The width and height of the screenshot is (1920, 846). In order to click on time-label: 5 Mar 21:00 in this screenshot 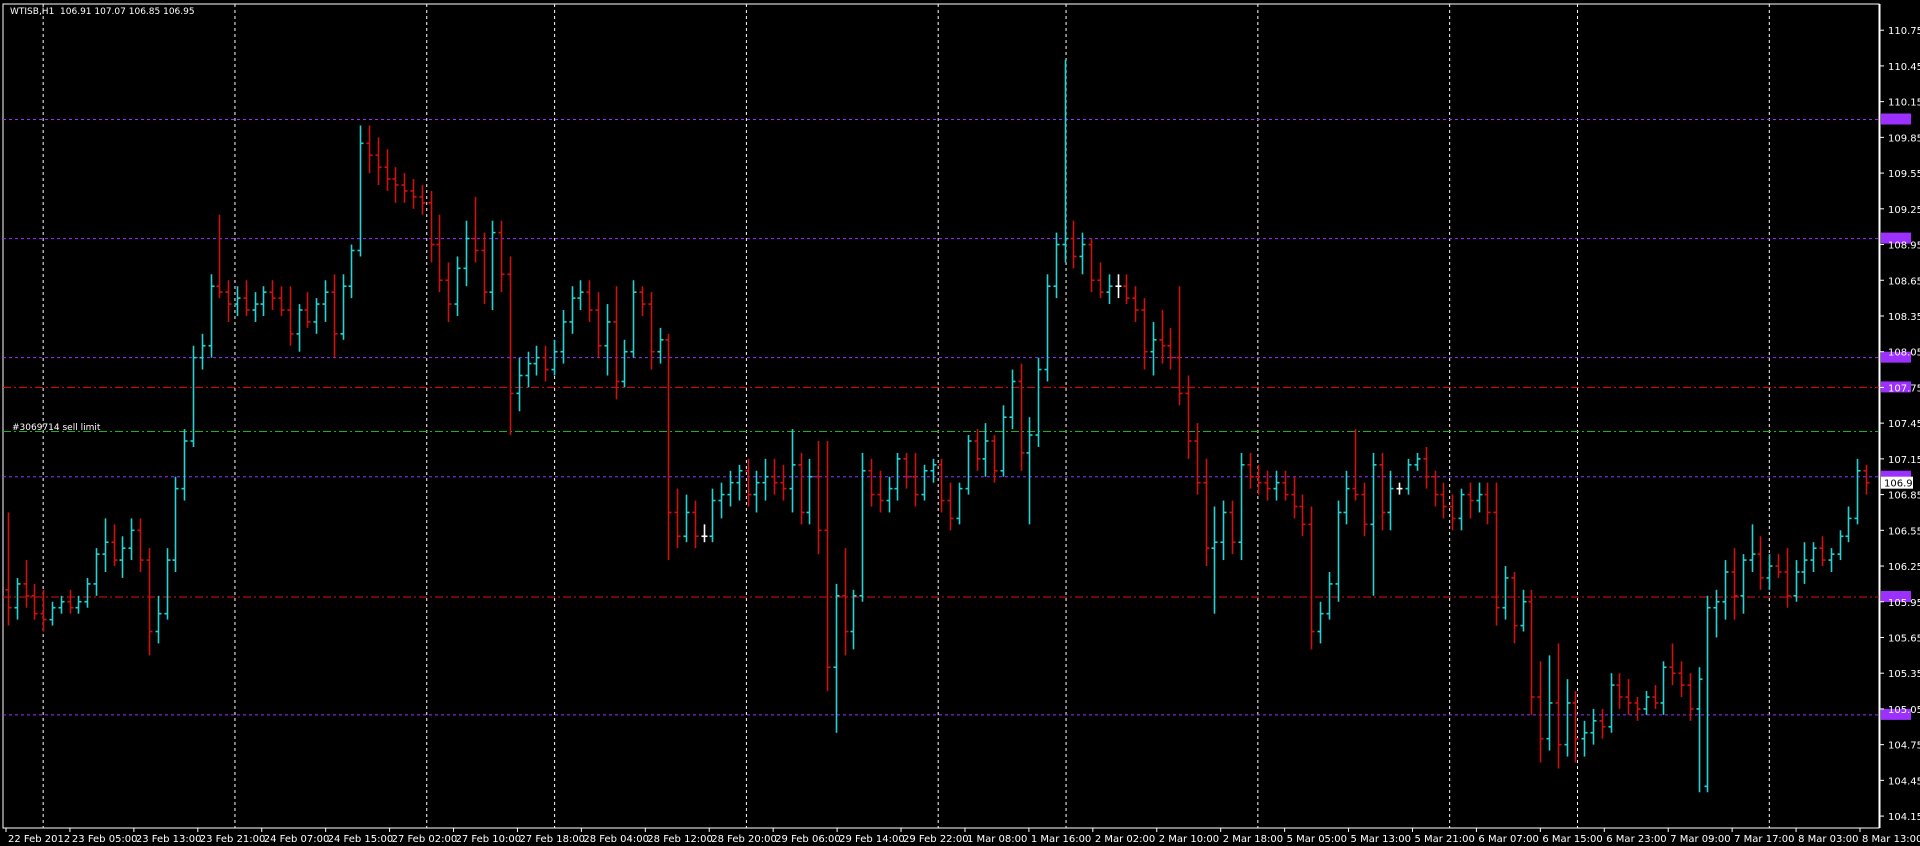, I will do `click(1444, 839)`.